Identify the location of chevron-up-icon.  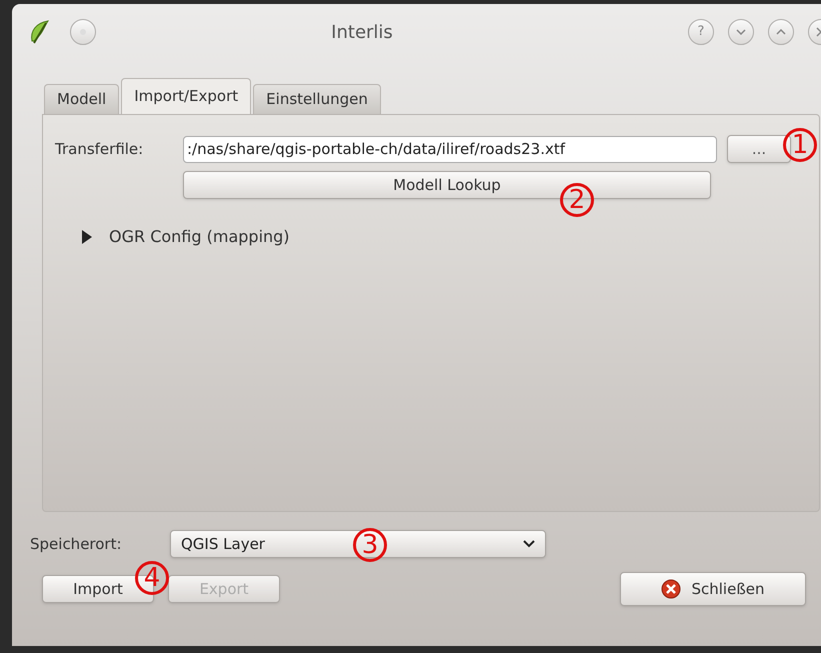
(781, 32).